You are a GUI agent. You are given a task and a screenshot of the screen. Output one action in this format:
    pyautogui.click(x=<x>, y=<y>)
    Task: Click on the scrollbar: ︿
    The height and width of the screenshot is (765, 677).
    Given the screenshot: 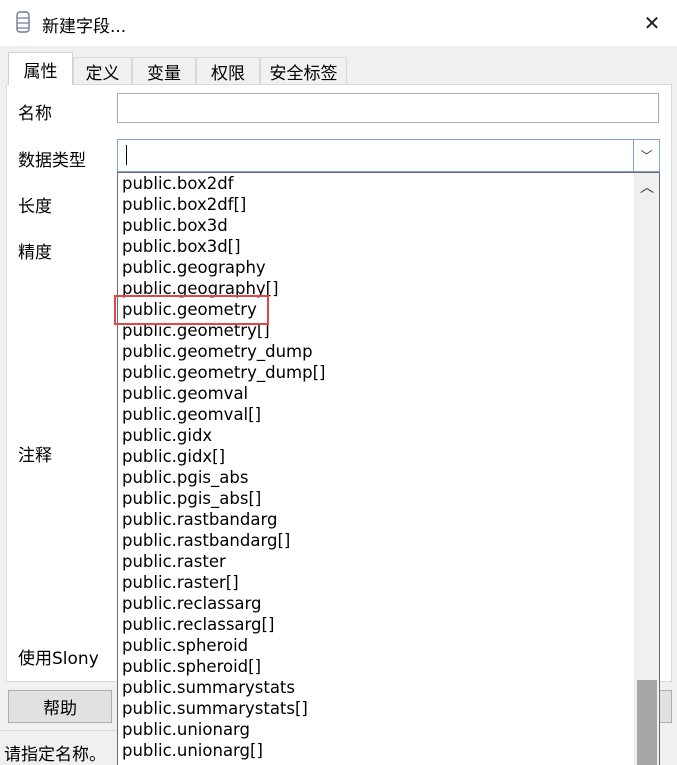 What is the action you would take?
    pyautogui.click(x=646, y=469)
    